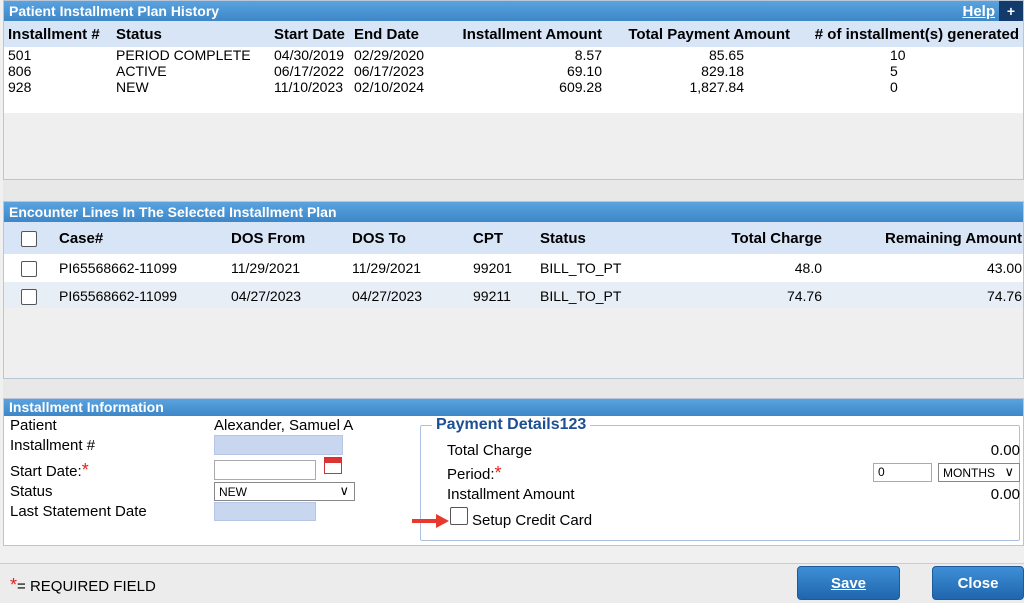 Image resolution: width=1024 pixels, height=603 pixels. Describe the element at coordinates (53, 445) in the screenshot. I see `installment-num-label: Installment #` at that location.